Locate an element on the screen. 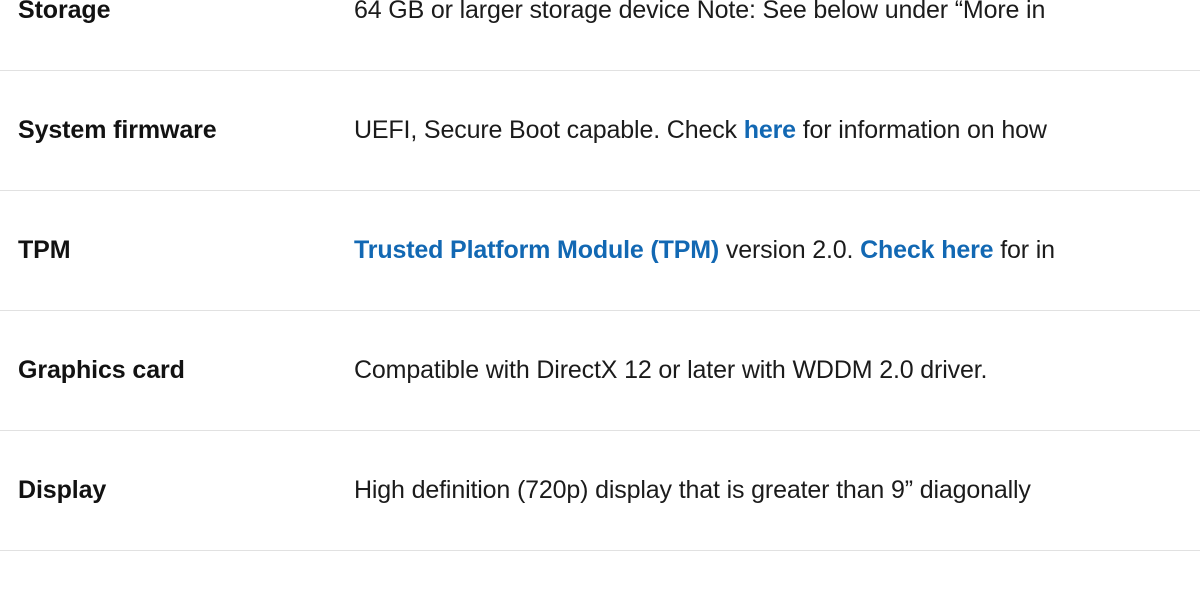  requirement-link: Trusted Platform Module (TPM) is located at coordinates (536, 250).